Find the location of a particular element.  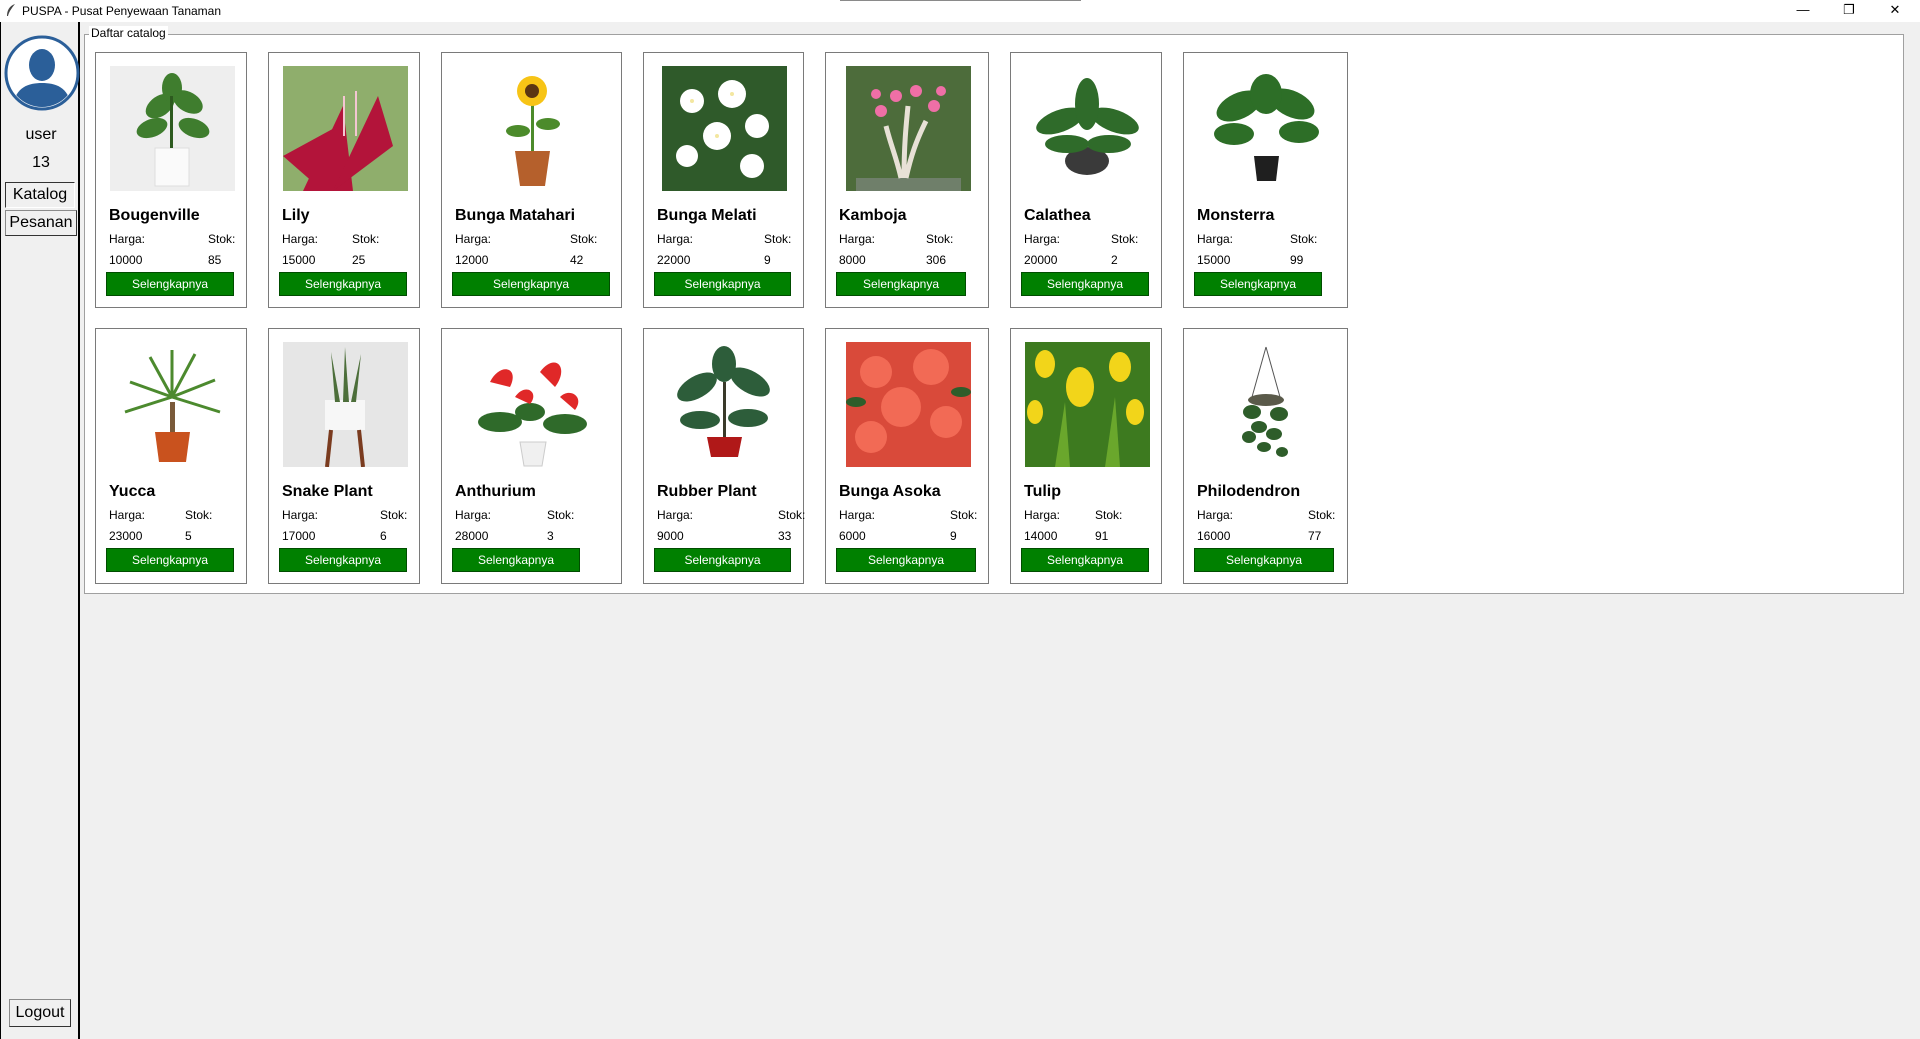

user-number-label: 13 is located at coordinates (41, 162).